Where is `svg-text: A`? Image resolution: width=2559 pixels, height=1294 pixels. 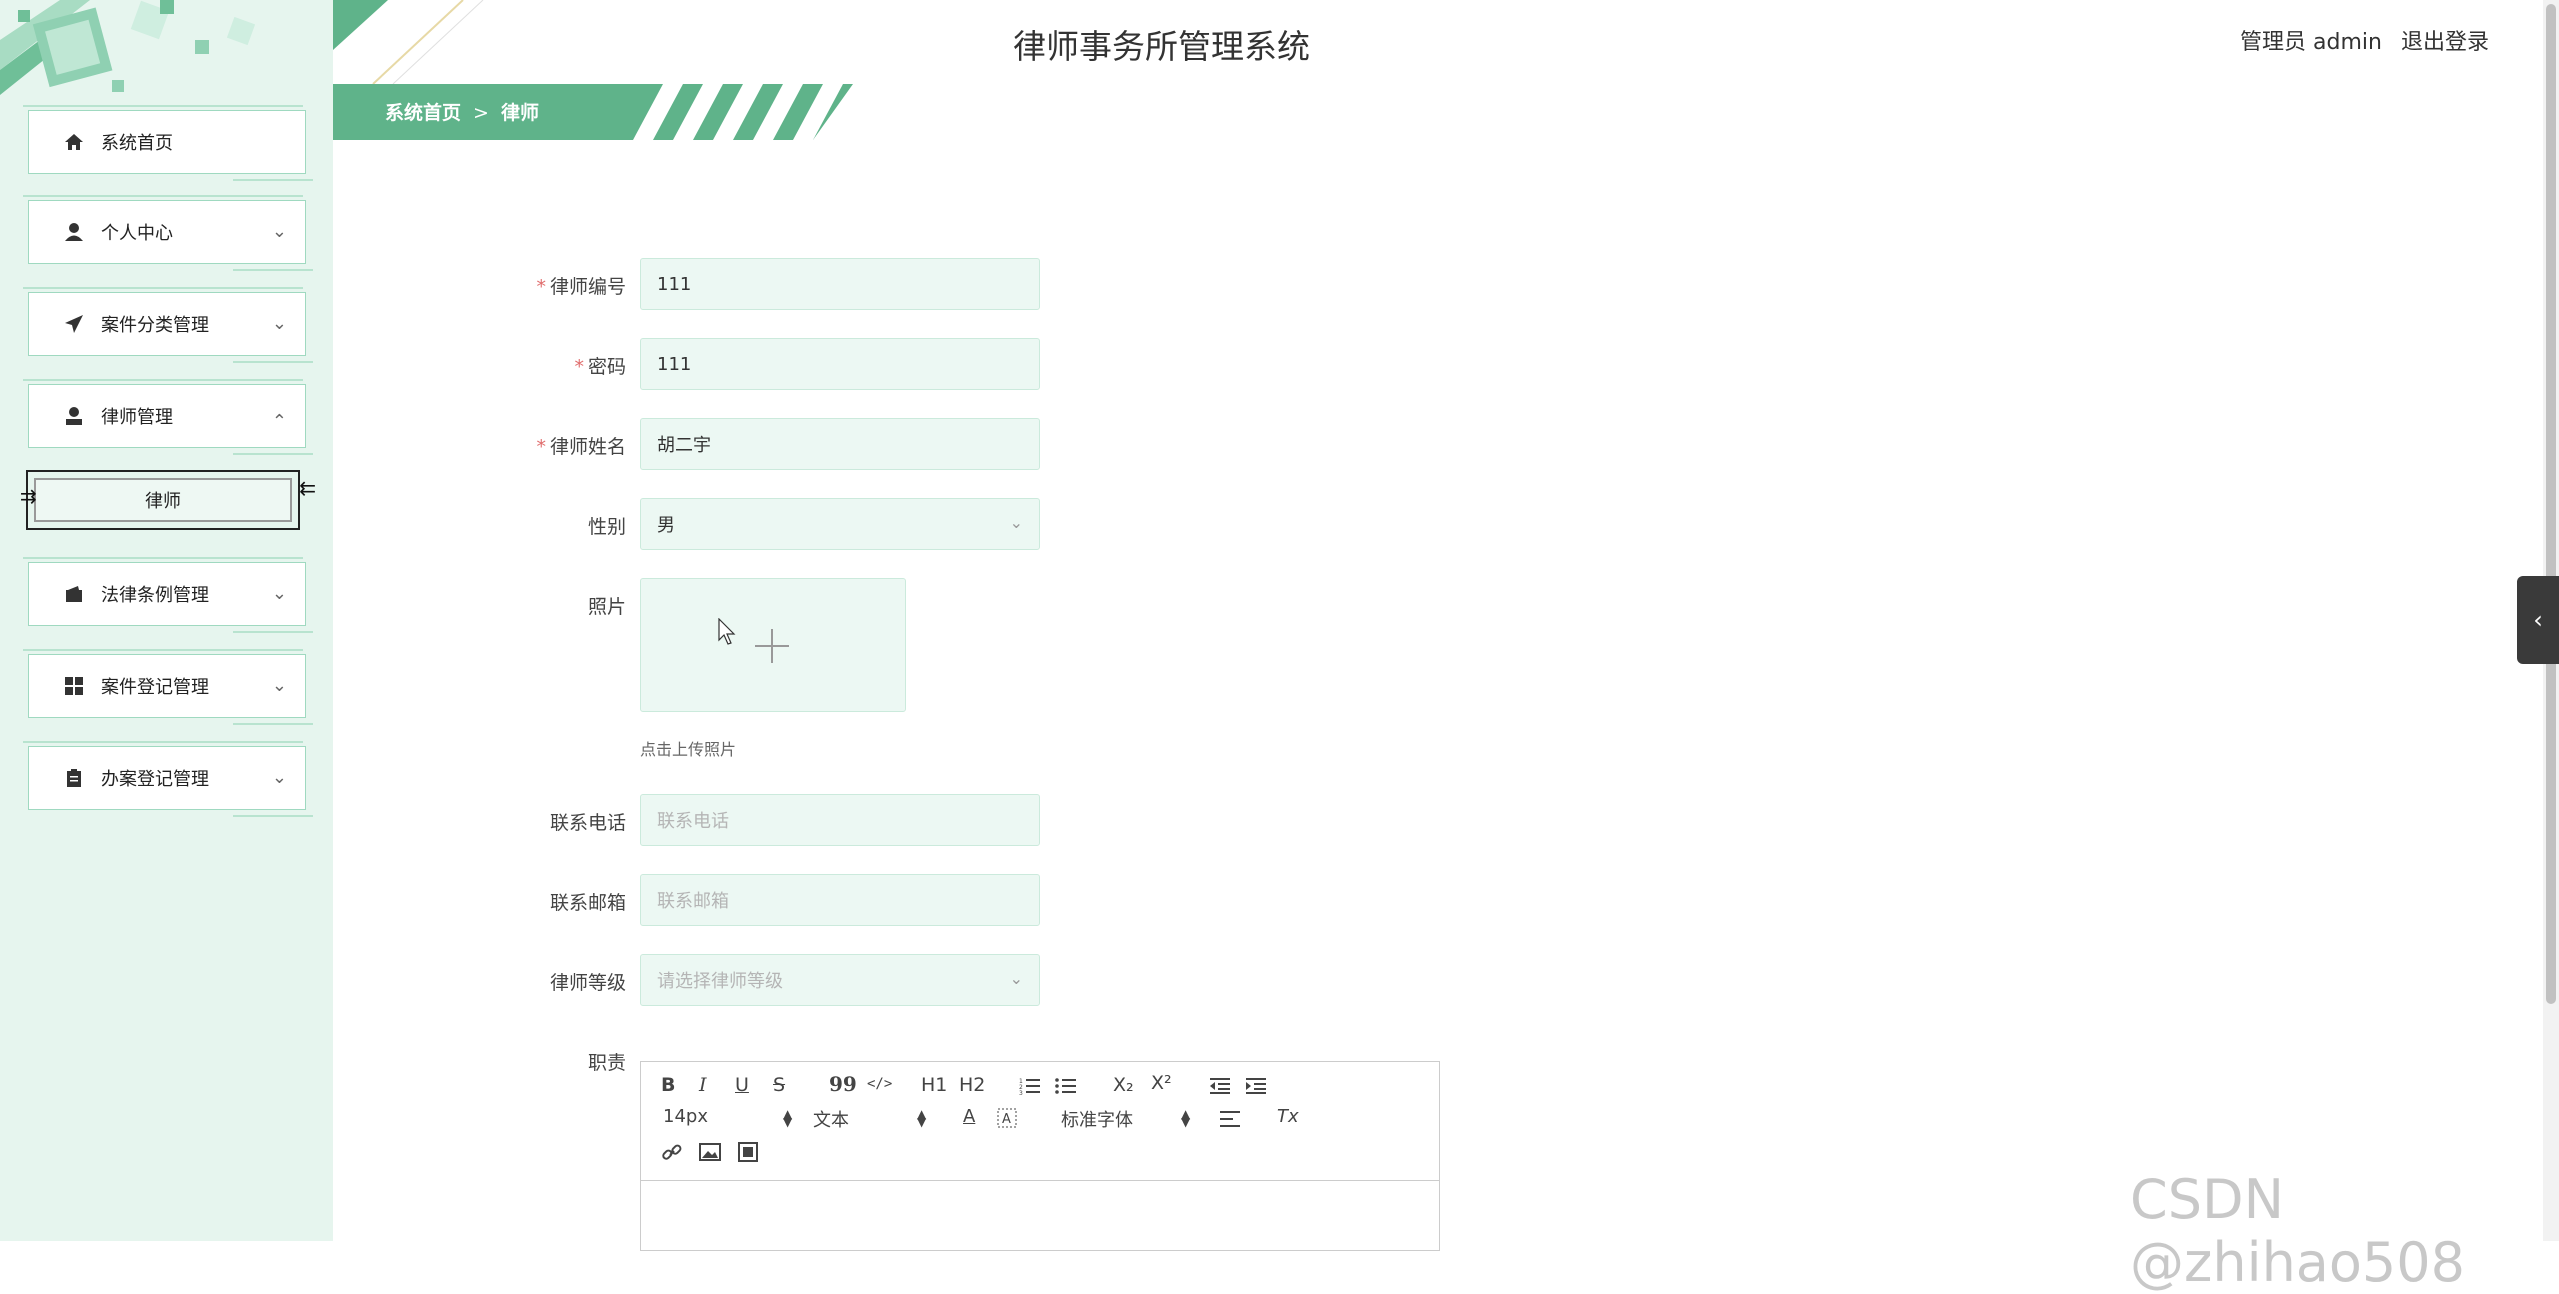
svg-text: A is located at coordinates (1006, 1119).